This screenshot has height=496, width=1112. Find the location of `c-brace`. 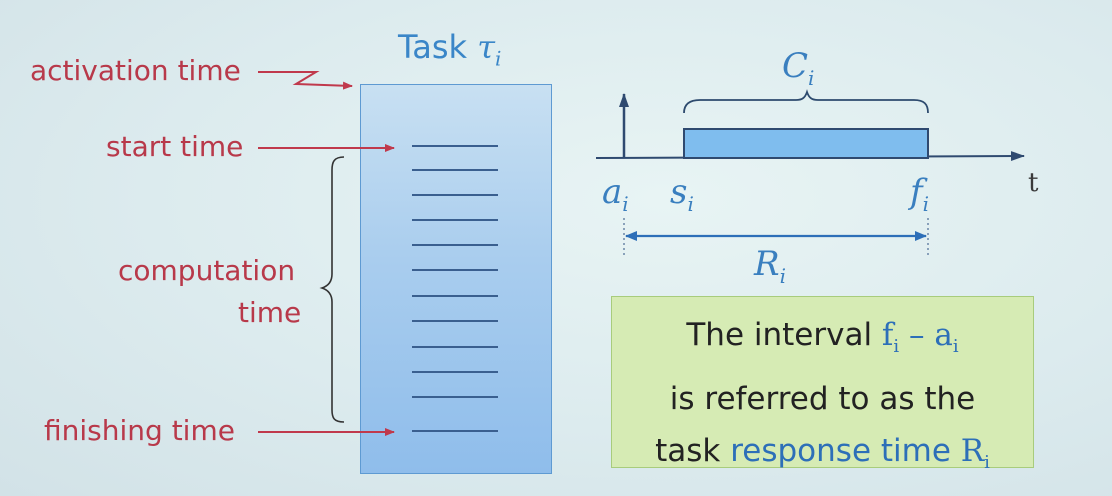

c-brace is located at coordinates (806, 101).